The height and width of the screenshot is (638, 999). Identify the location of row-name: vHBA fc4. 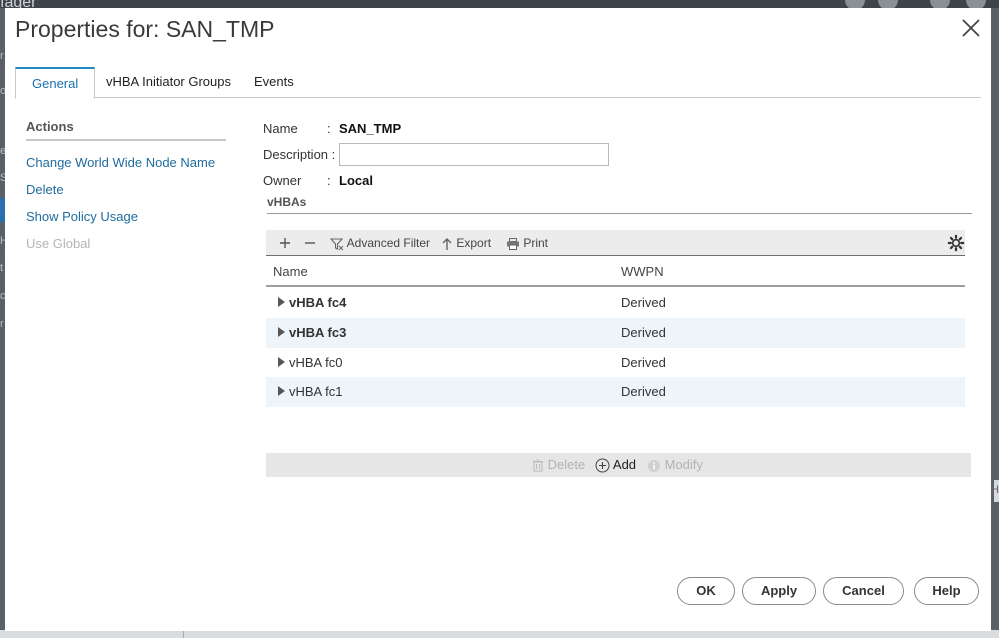
(318, 302).